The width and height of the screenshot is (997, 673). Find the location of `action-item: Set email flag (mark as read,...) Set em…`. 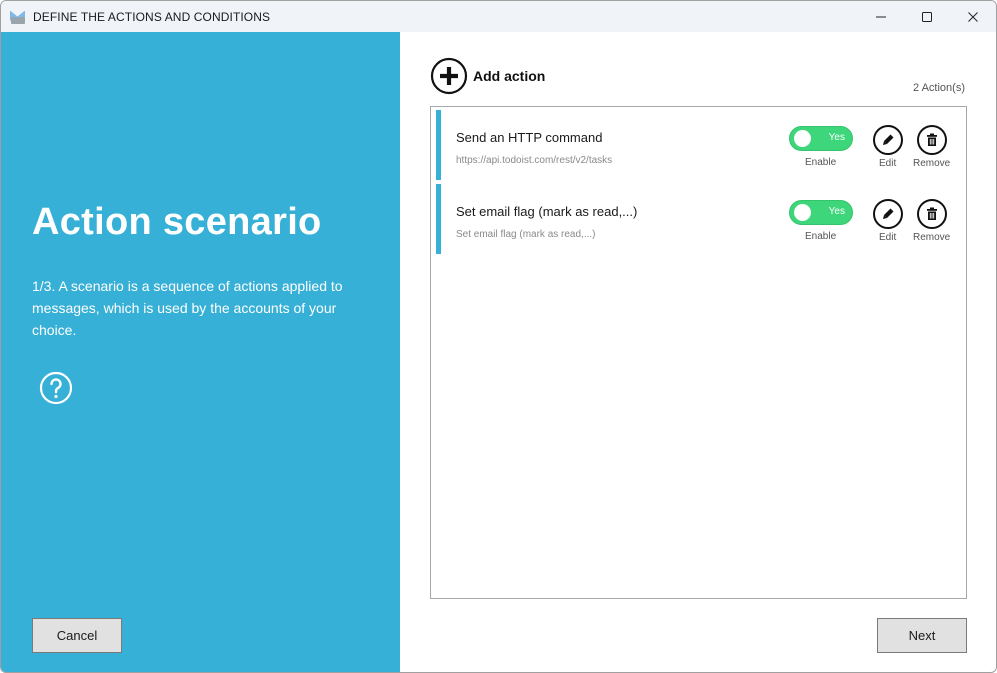

action-item: Set email flag (mark as read,...) Set em… is located at coordinates (698, 219).